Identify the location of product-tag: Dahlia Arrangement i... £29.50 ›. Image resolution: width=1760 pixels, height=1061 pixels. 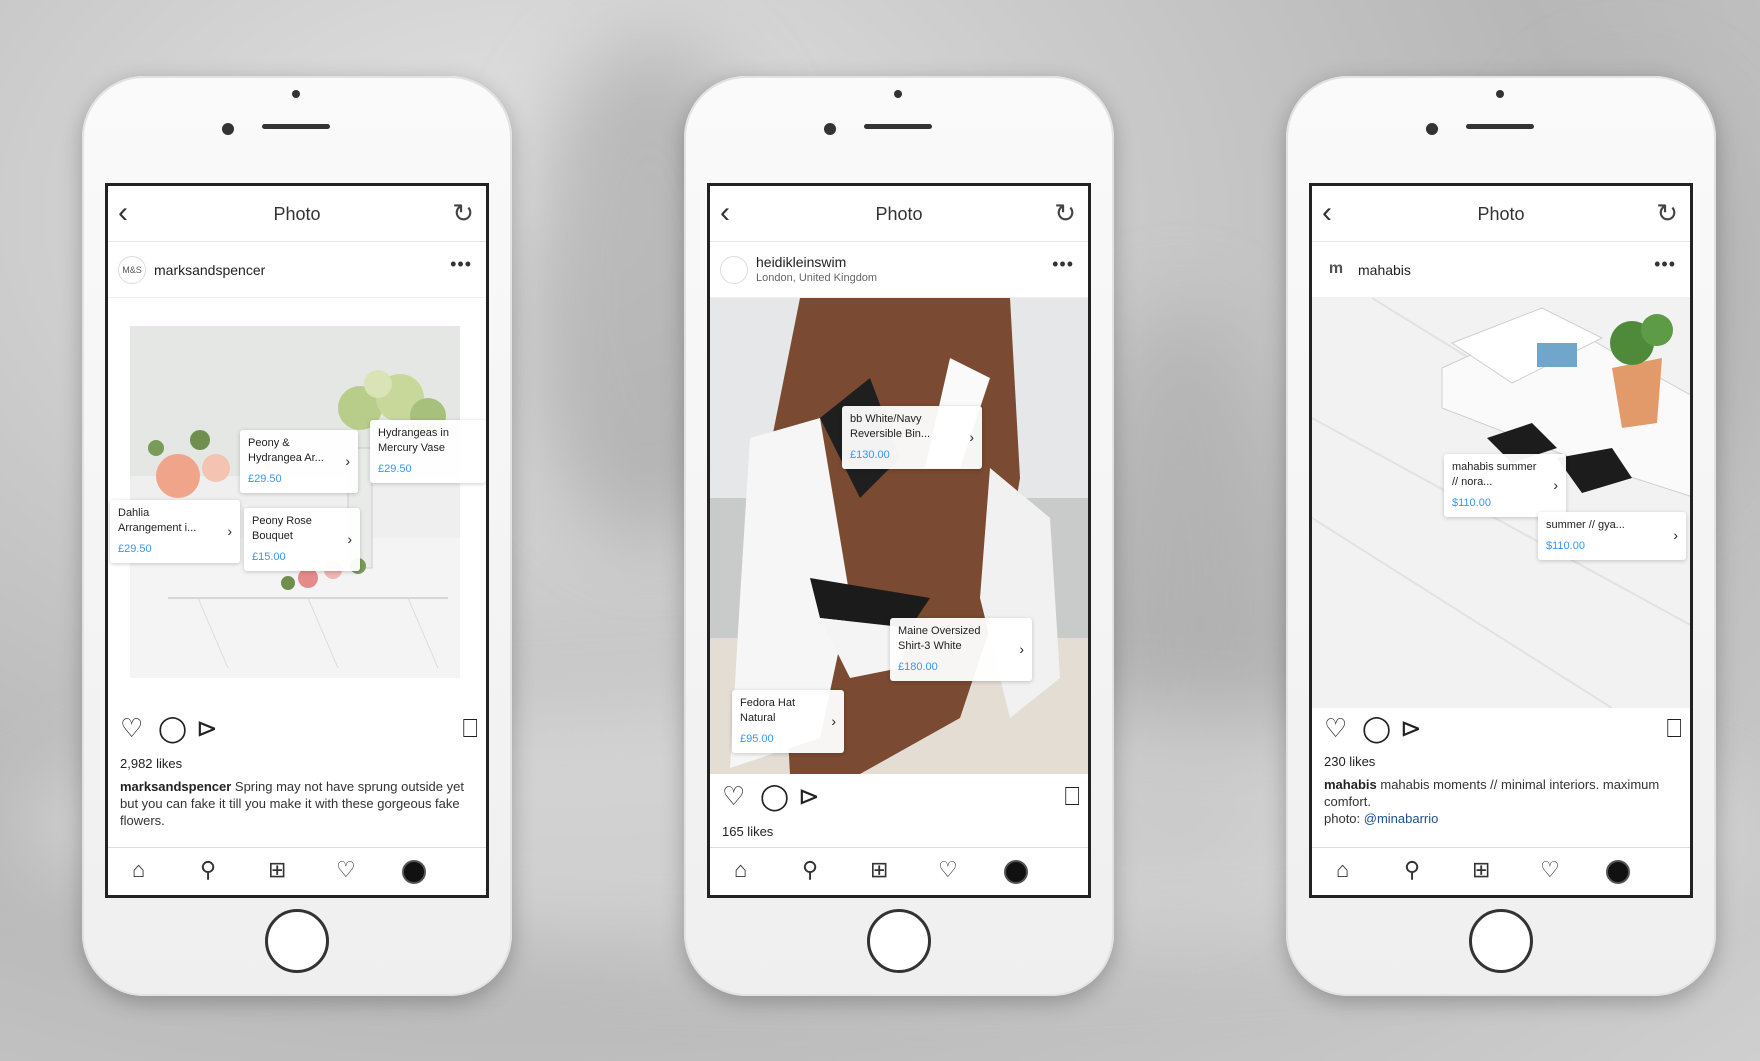
(175, 531).